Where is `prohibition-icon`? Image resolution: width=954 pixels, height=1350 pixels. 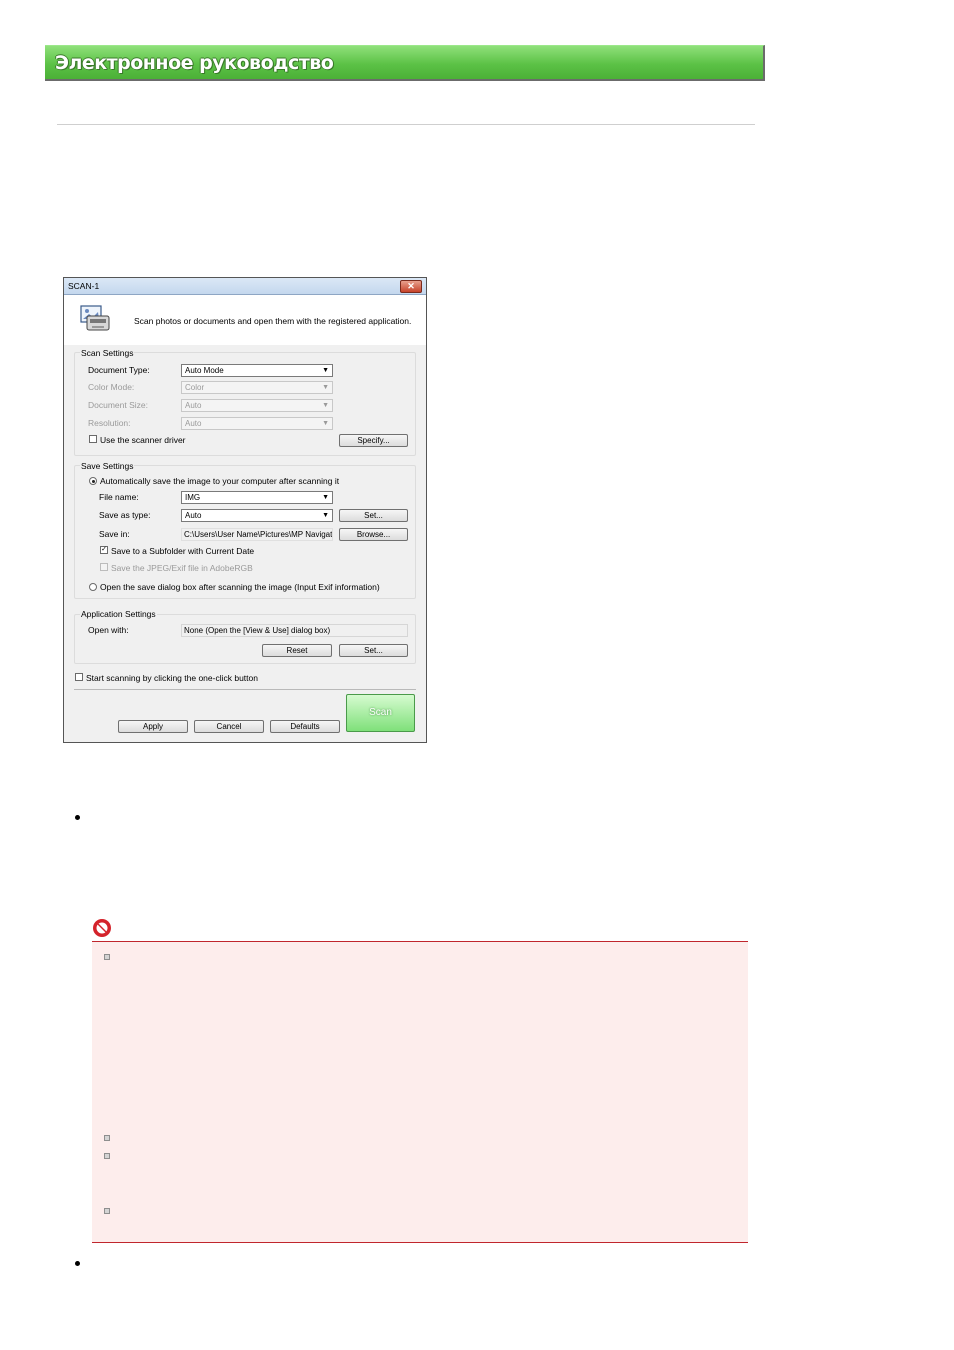 prohibition-icon is located at coordinates (102, 928).